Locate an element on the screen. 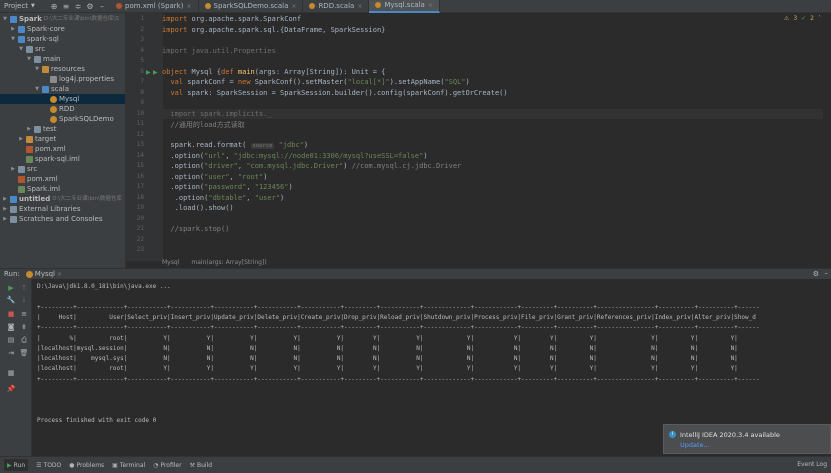  tab-label: RDD.scala is located at coordinates (336, 6).